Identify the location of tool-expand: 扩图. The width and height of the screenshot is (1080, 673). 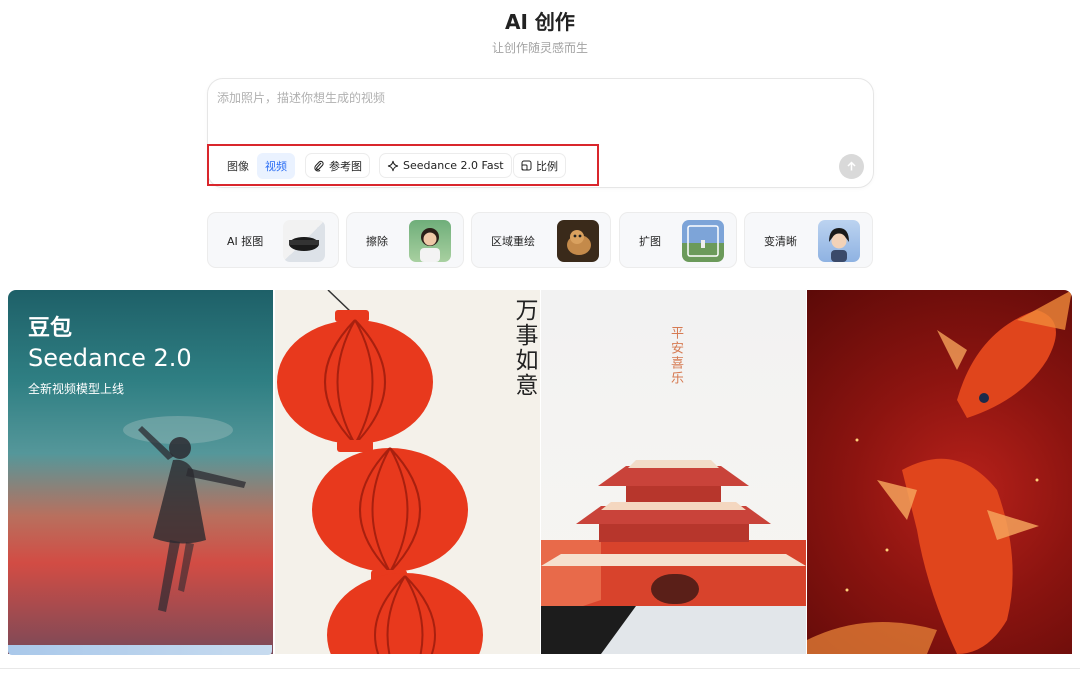
(678, 240).